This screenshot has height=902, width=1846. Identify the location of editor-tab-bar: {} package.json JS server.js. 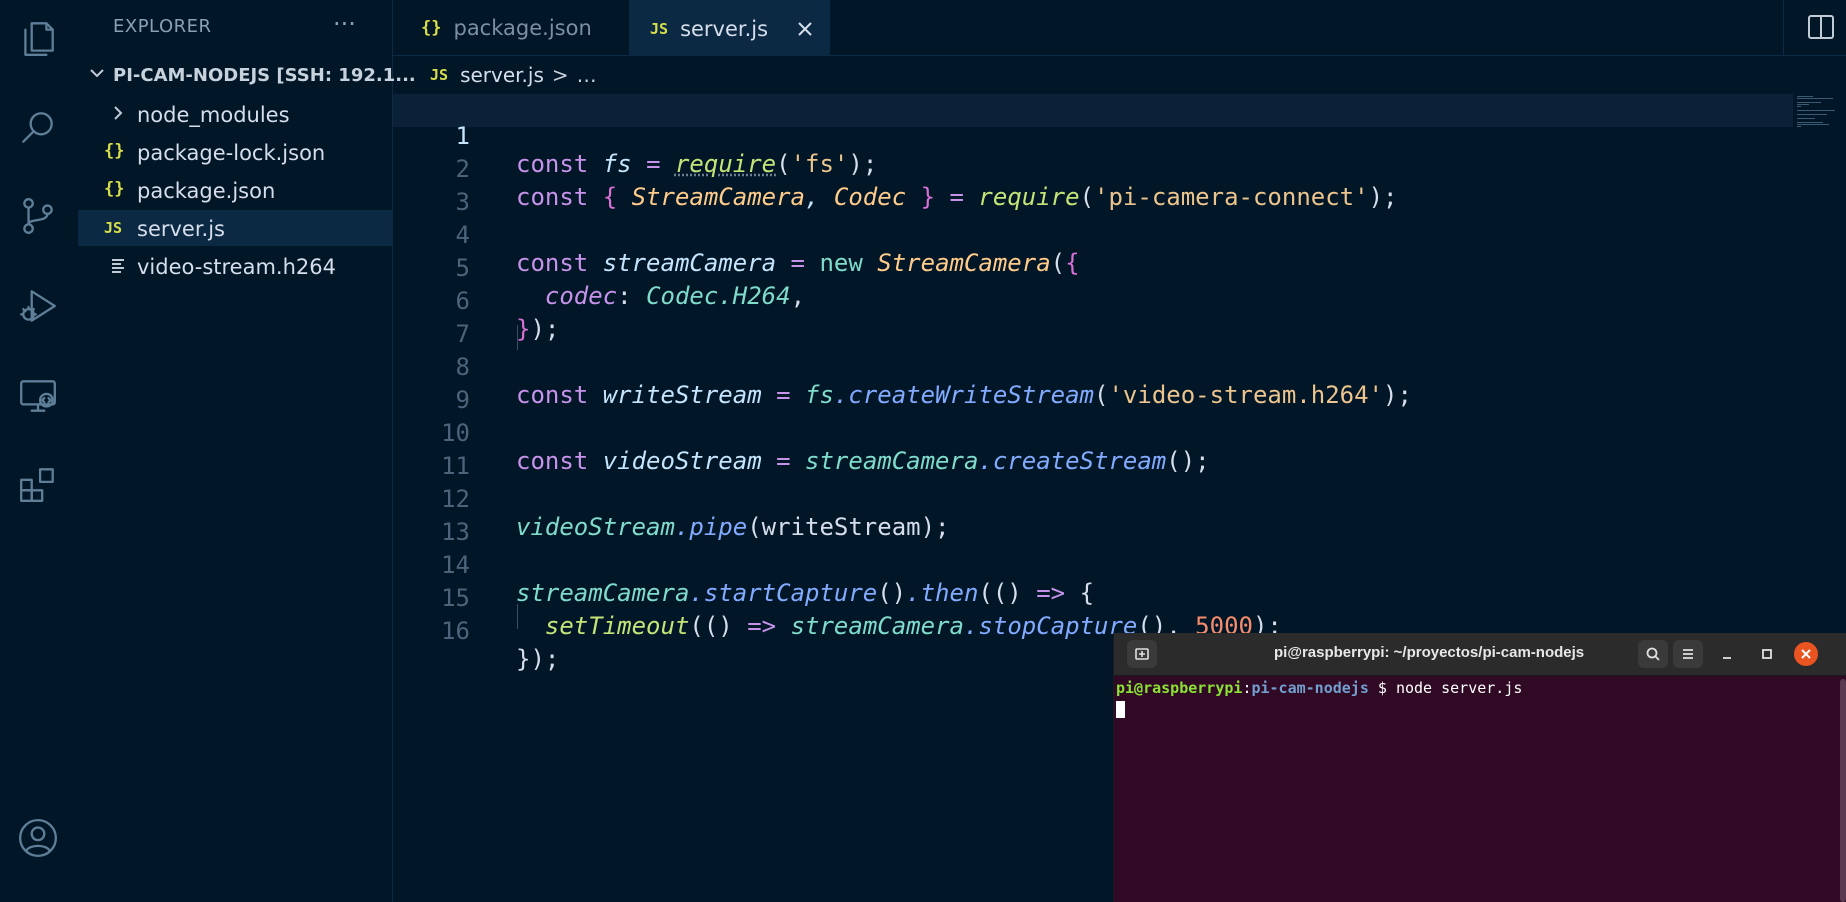
(1119, 28).